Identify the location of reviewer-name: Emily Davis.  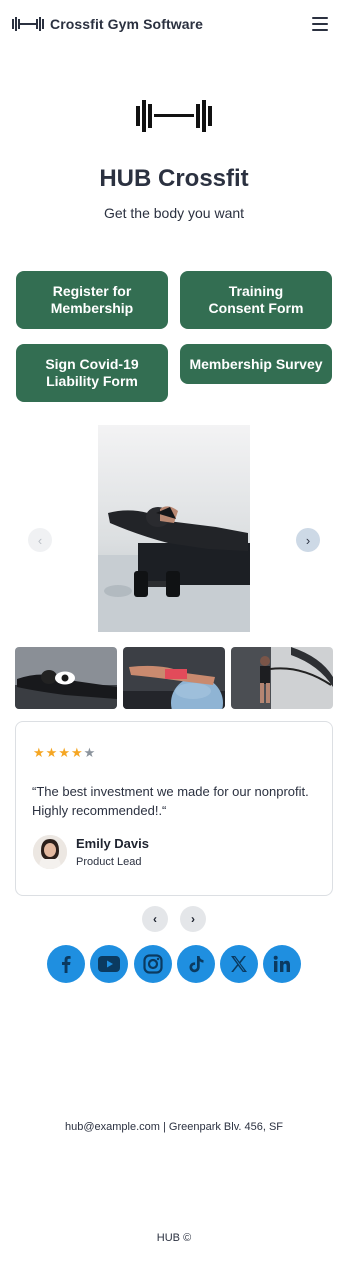
(112, 843).